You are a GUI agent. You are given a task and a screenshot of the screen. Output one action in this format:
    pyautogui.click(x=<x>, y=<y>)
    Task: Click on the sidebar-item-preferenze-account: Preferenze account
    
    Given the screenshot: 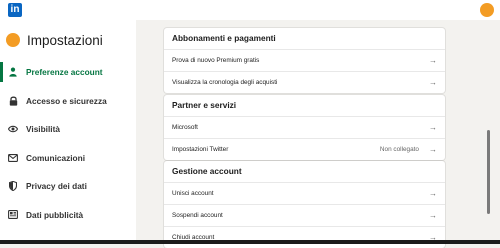 What is the action you would take?
    pyautogui.click(x=68, y=72)
    